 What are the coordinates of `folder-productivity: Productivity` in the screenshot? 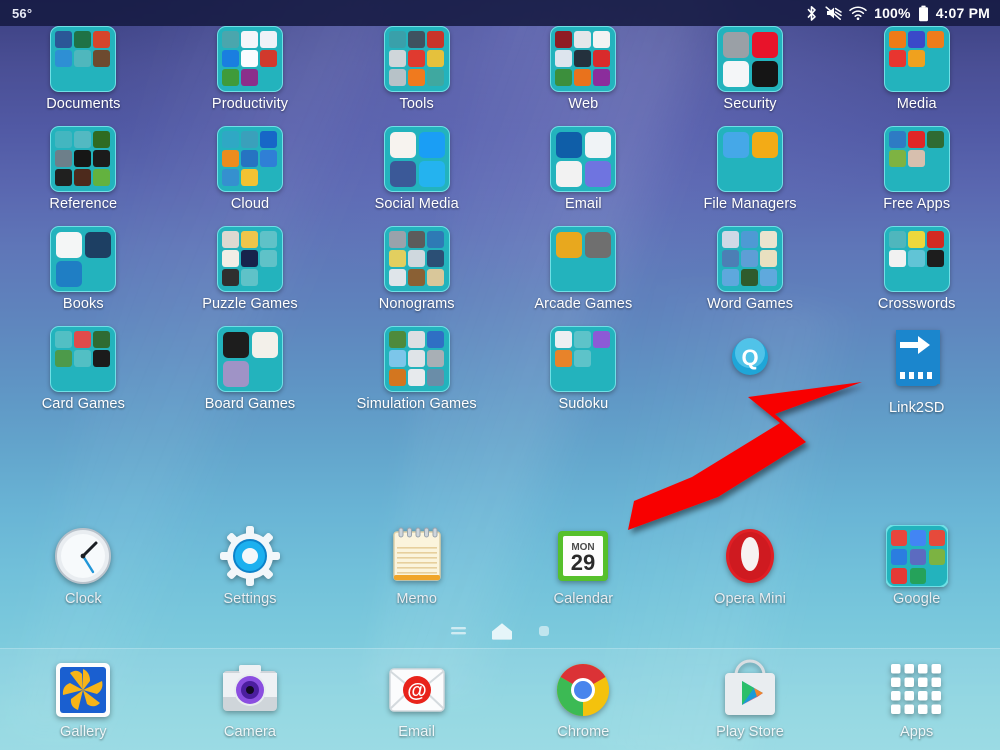 It's located at (250, 76).